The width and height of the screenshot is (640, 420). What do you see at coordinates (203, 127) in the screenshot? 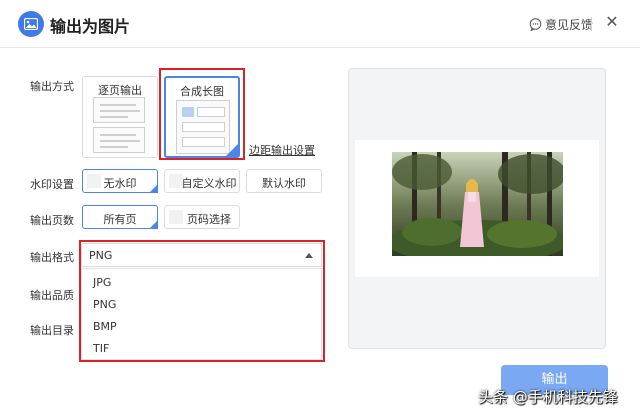
I see `long-image-thumbnail-icon` at bounding box center [203, 127].